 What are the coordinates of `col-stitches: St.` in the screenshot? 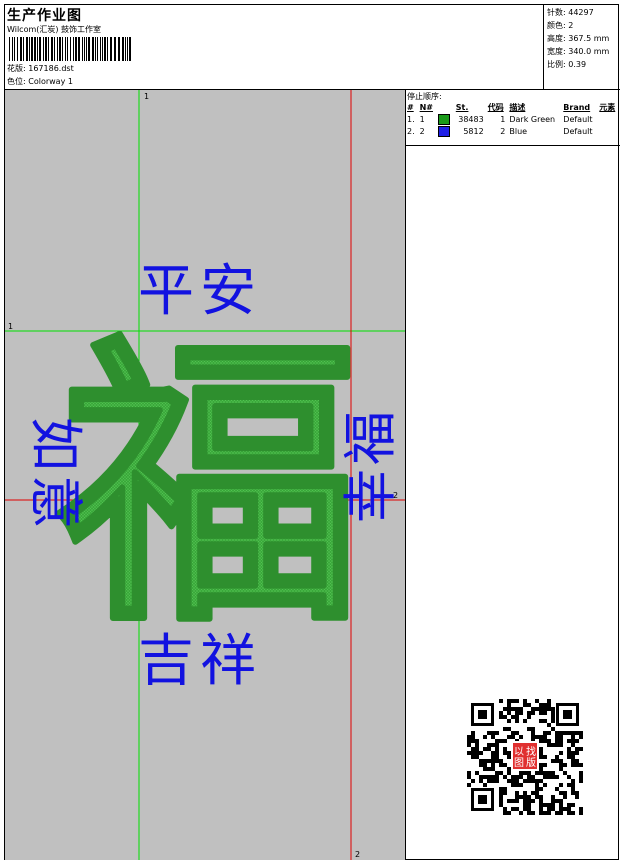 It's located at (462, 107).